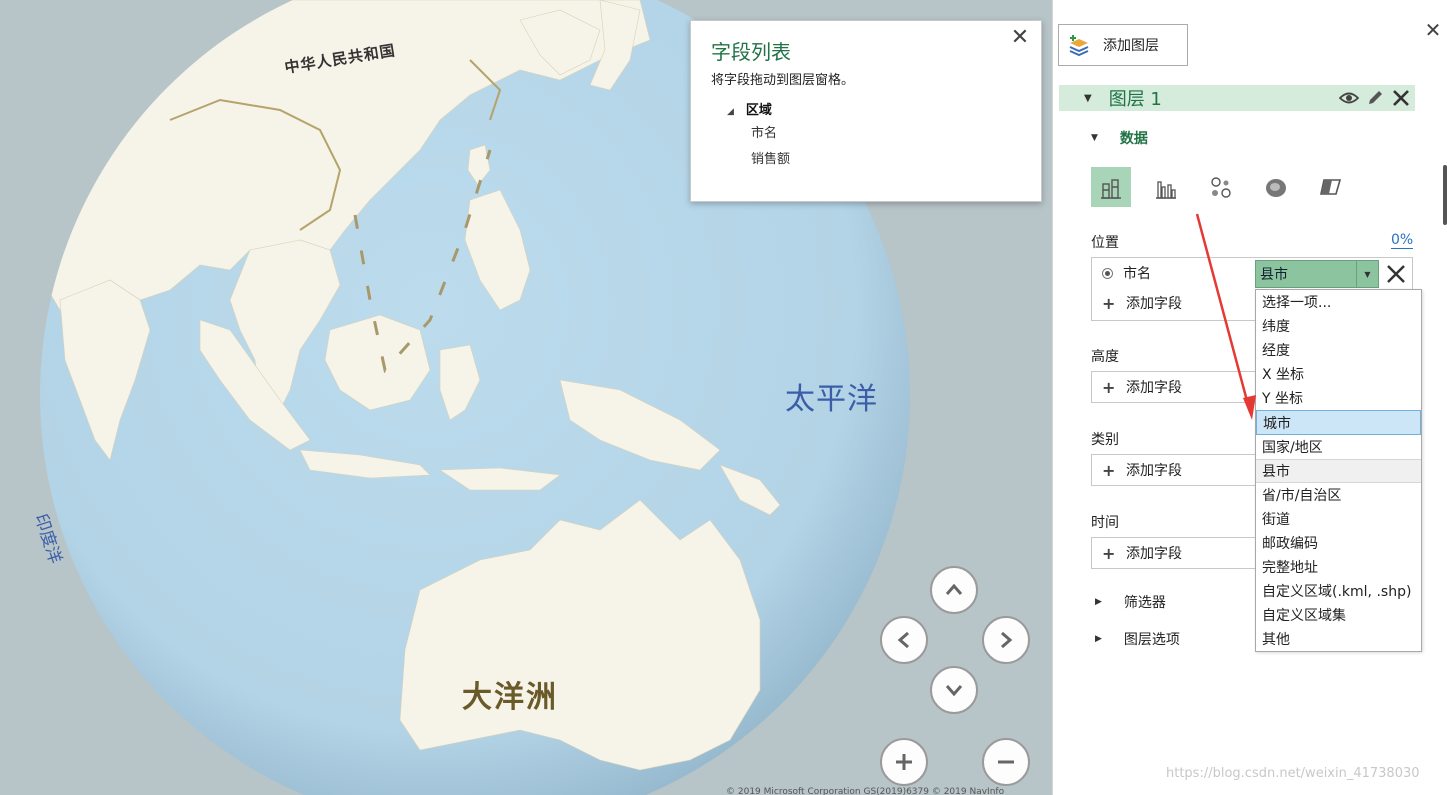 Image resolution: width=1447 pixels, height=795 pixels. Describe the element at coordinates (1338, 639) in the screenshot. I see `dropdown-option: 其他` at that location.